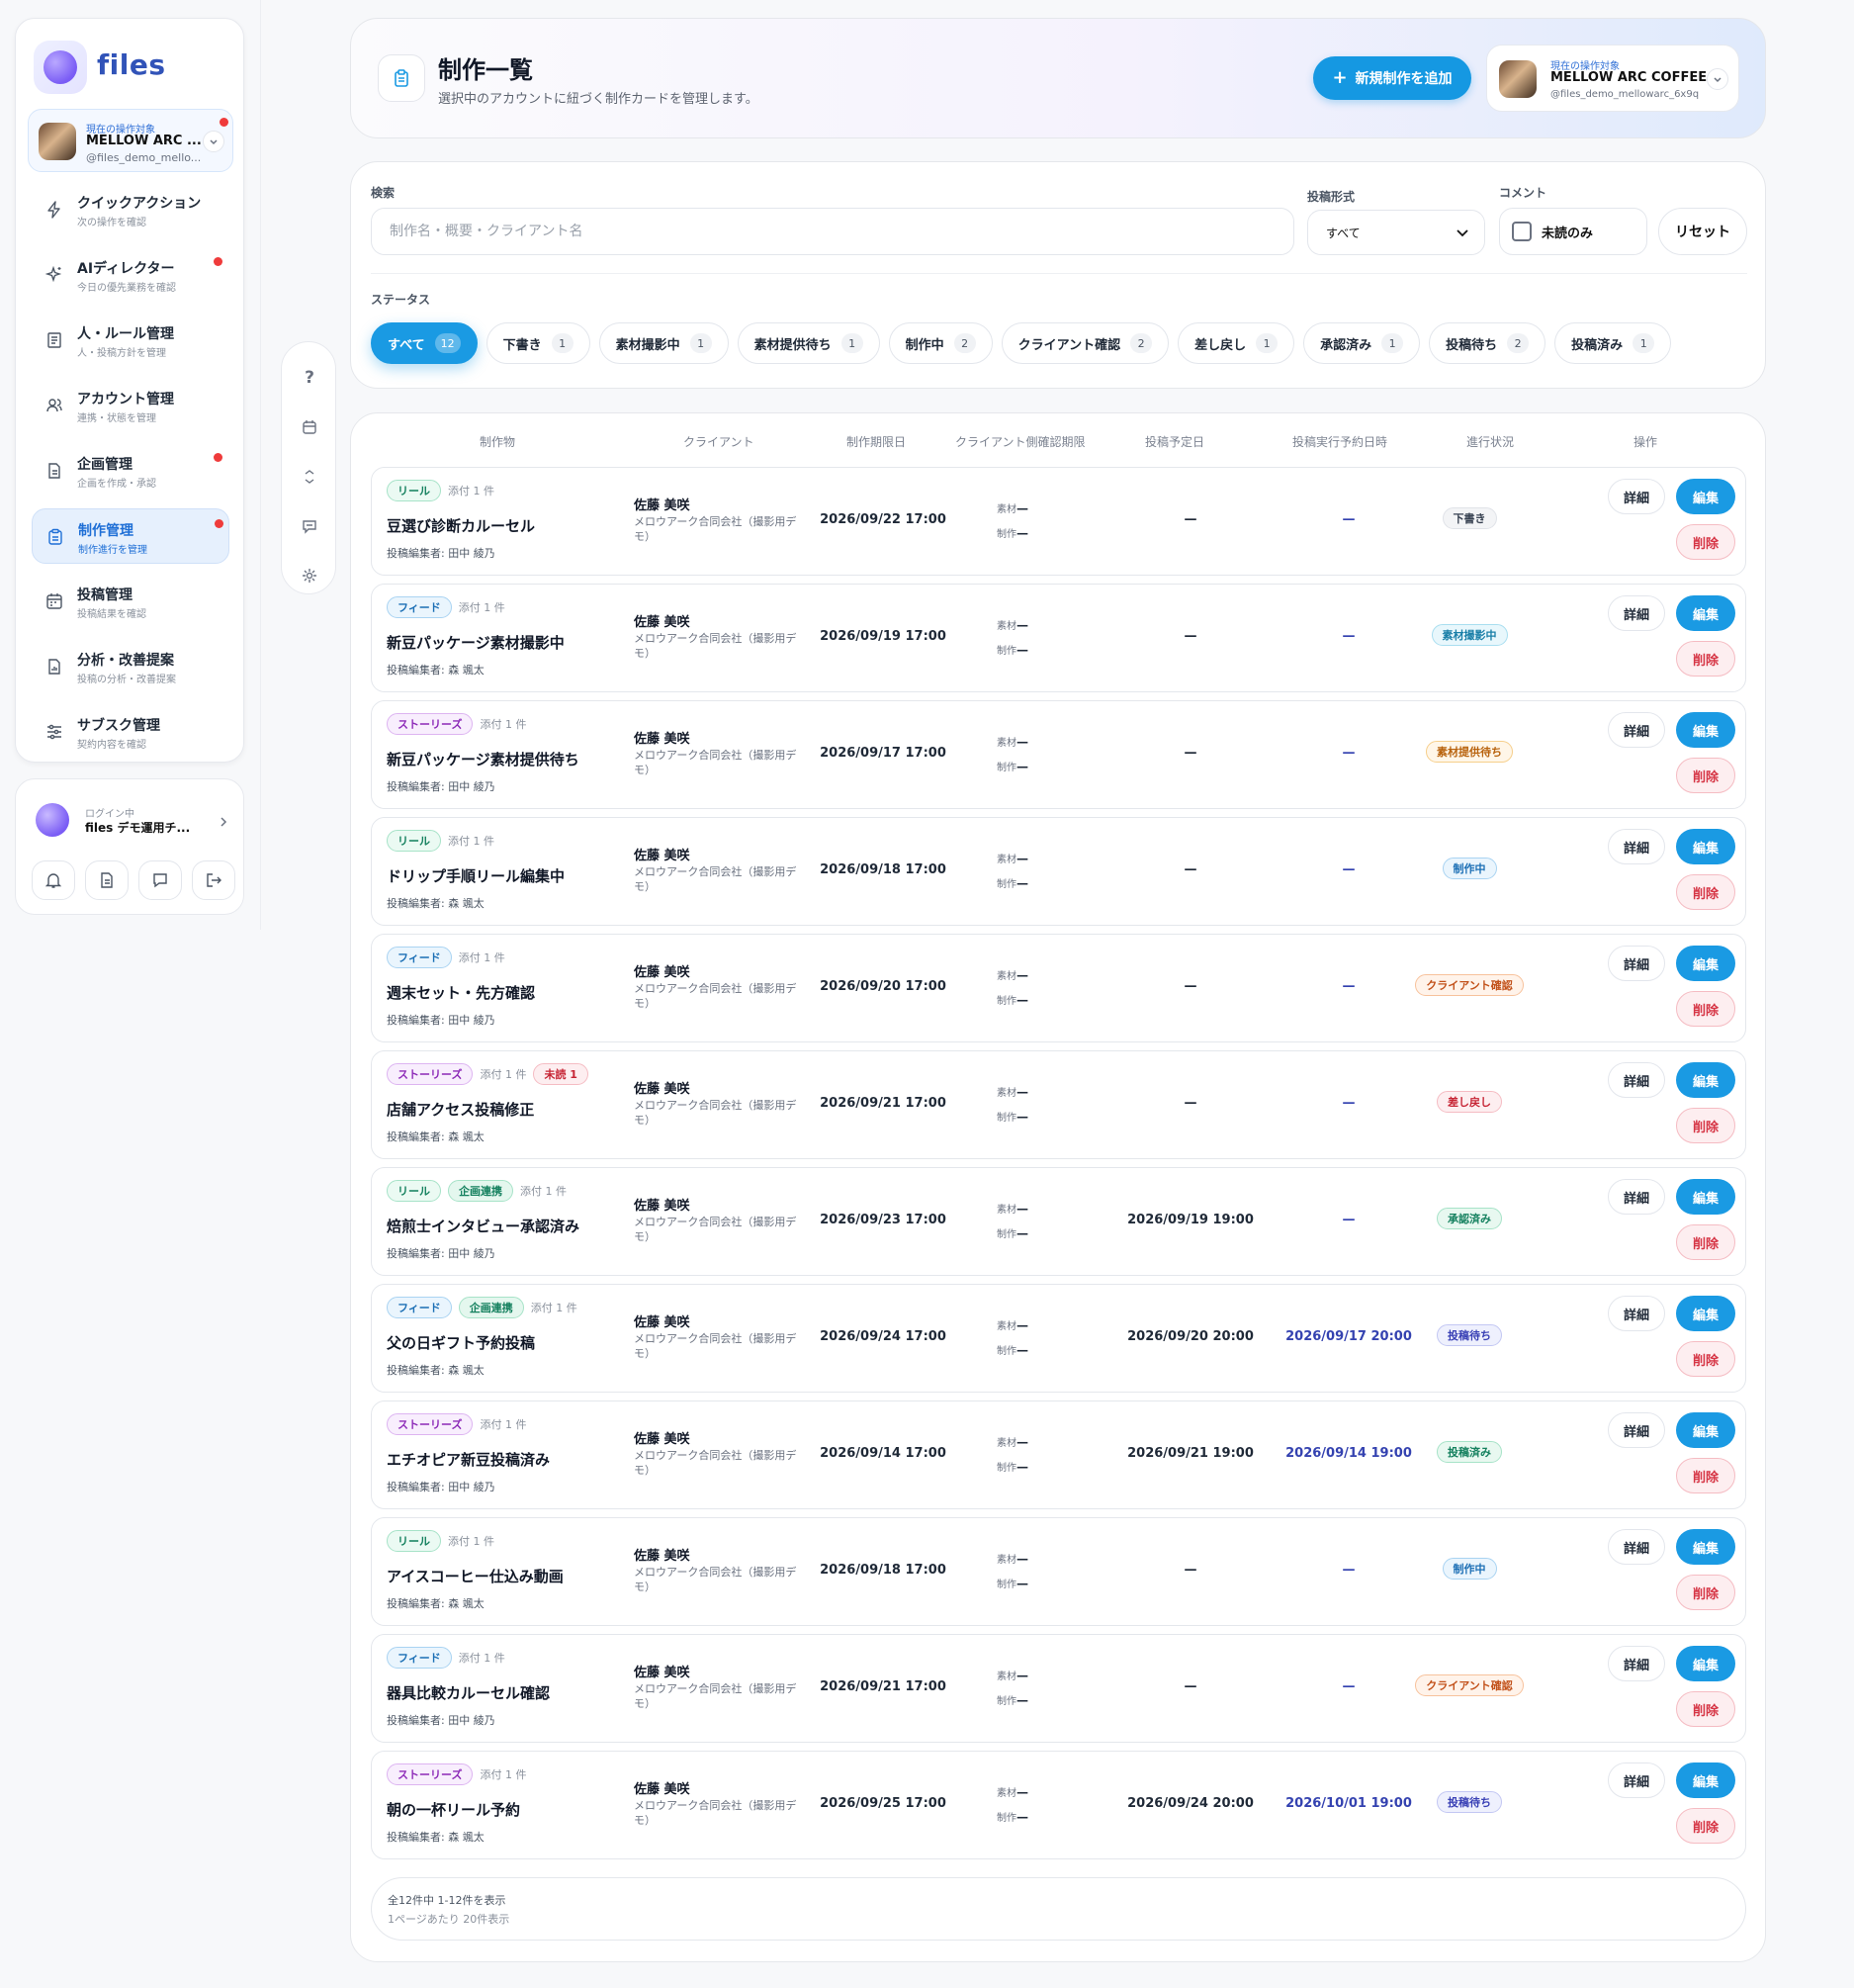  I want to click on logout-icon, so click(213, 880).